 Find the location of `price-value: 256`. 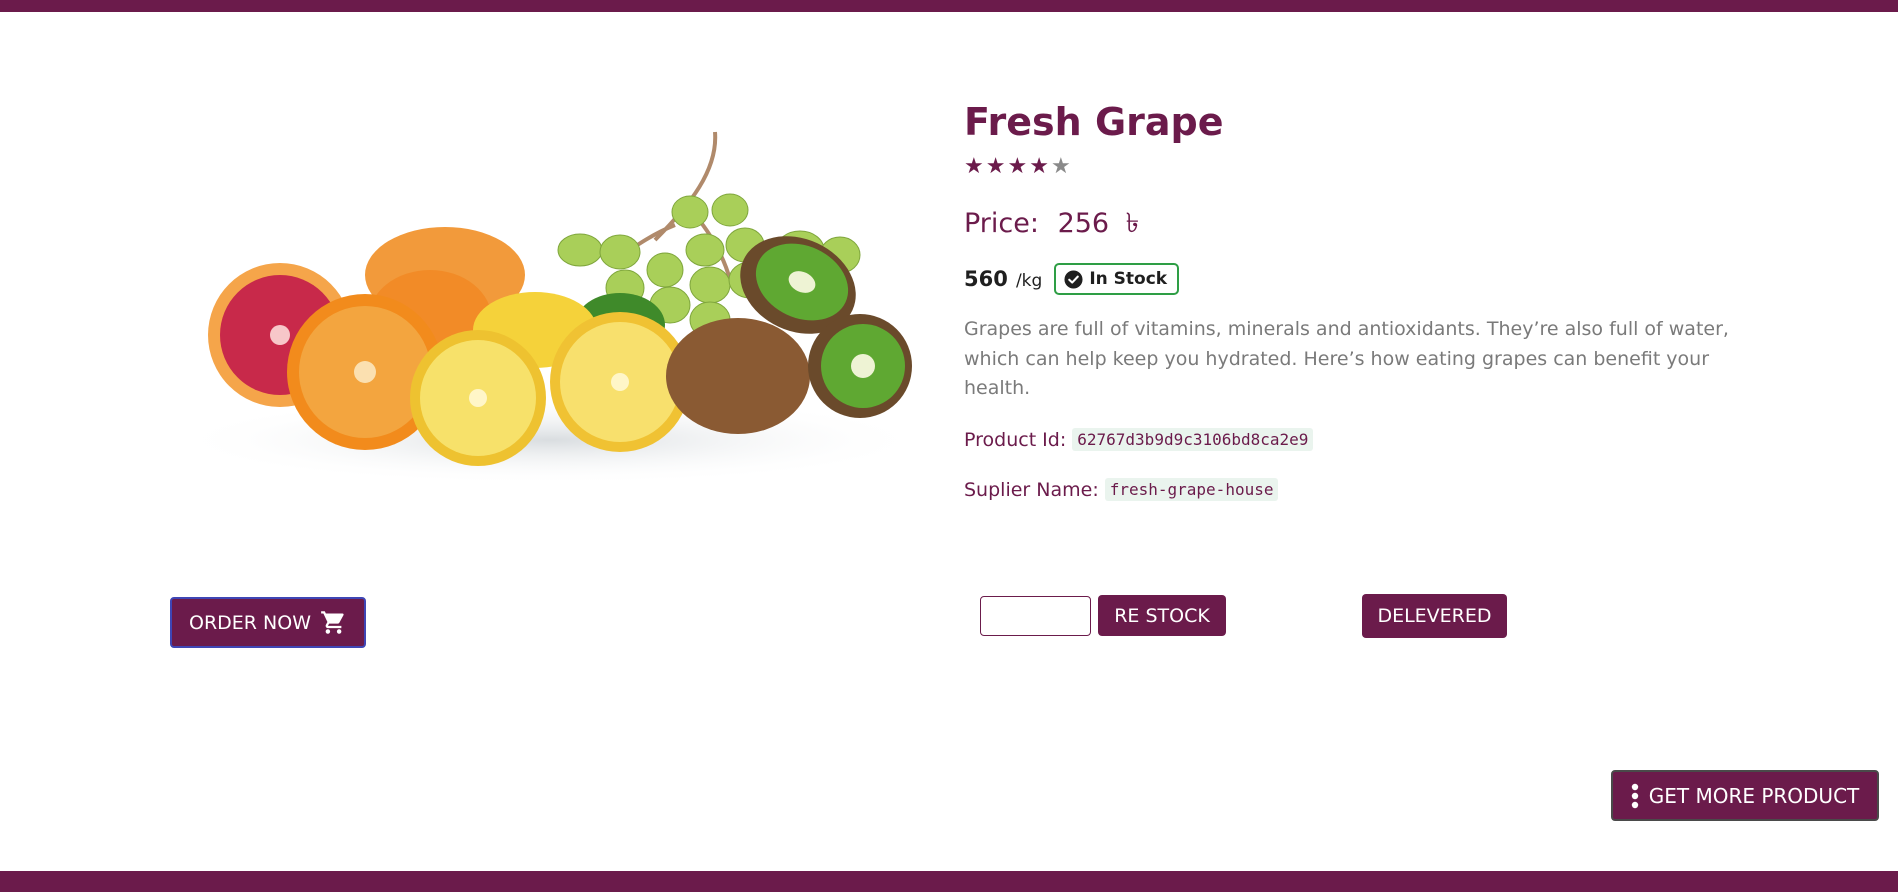

price-value: 256 is located at coordinates (1083, 223).